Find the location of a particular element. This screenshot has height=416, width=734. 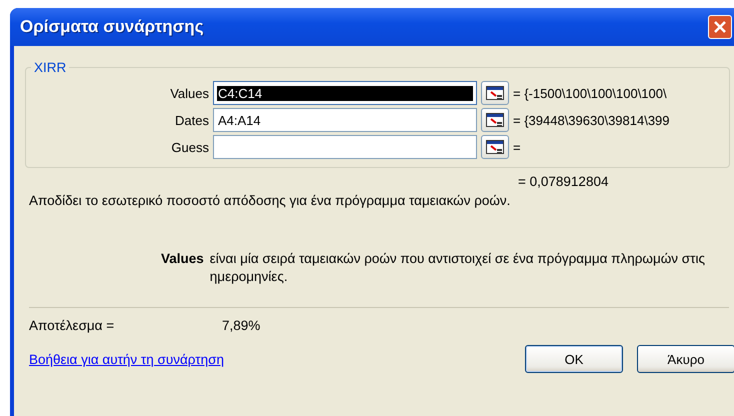

window-title: Ορίσματα συνάρτησης is located at coordinates (111, 27).